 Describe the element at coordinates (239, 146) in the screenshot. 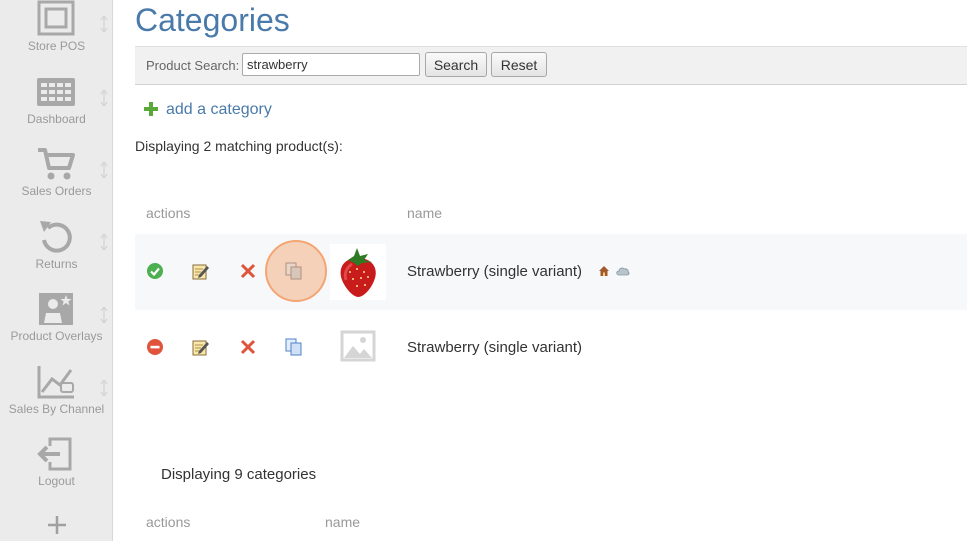

I see `products-count-text: Displaying 2 matching product(s):` at that location.